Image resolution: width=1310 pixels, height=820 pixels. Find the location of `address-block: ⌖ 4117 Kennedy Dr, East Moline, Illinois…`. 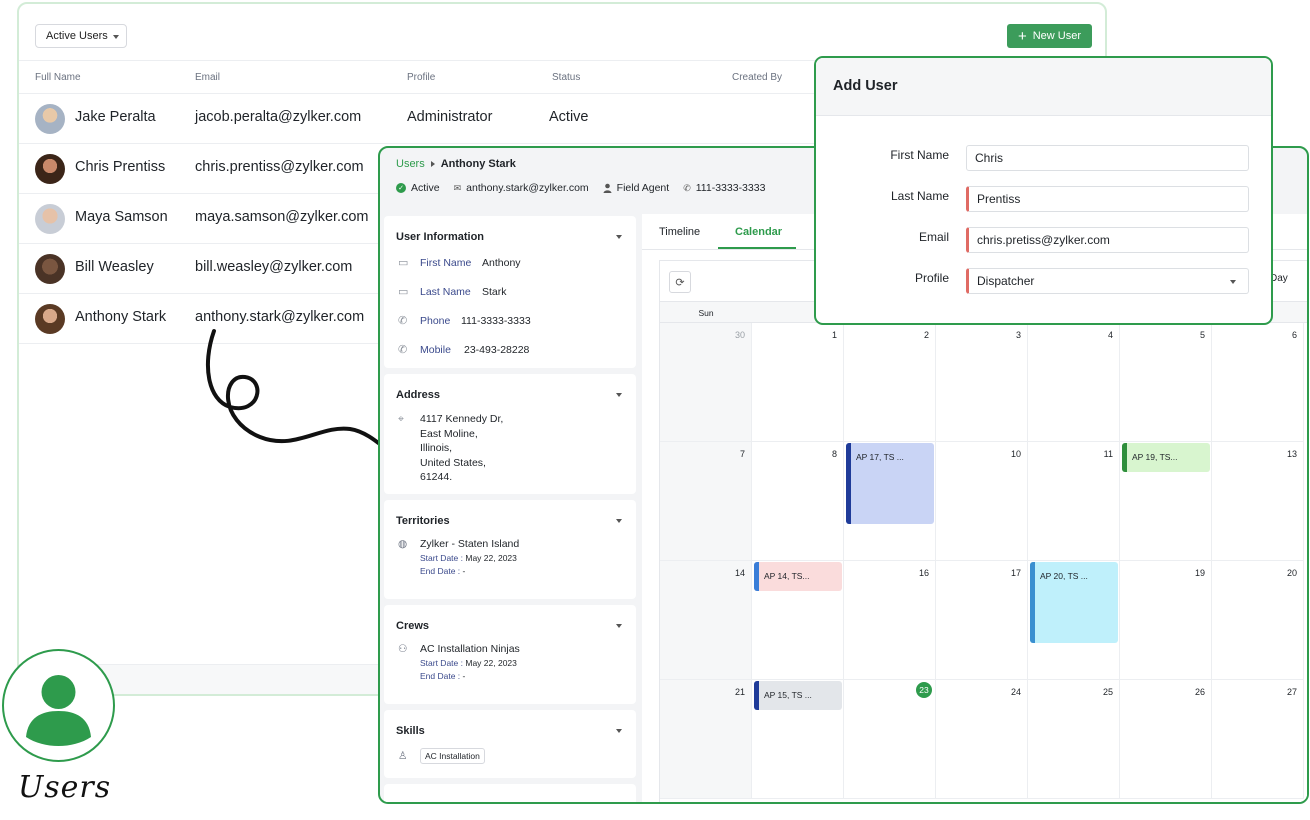

address-block: ⌖ 4117 Kennedy Dr, East Moline, Illinois… is located at coordinates (450, 448).